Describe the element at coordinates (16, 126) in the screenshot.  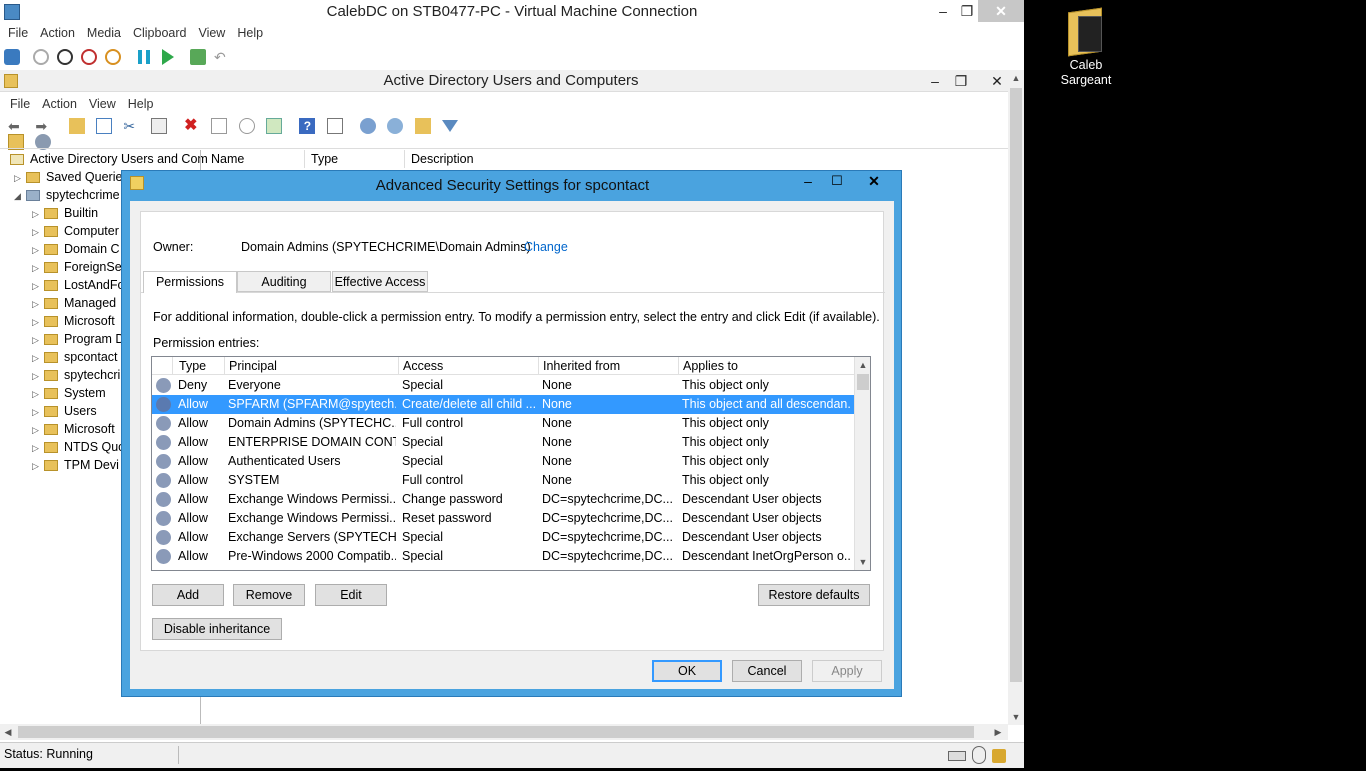
I see `back-icon: ⬅` at that location.